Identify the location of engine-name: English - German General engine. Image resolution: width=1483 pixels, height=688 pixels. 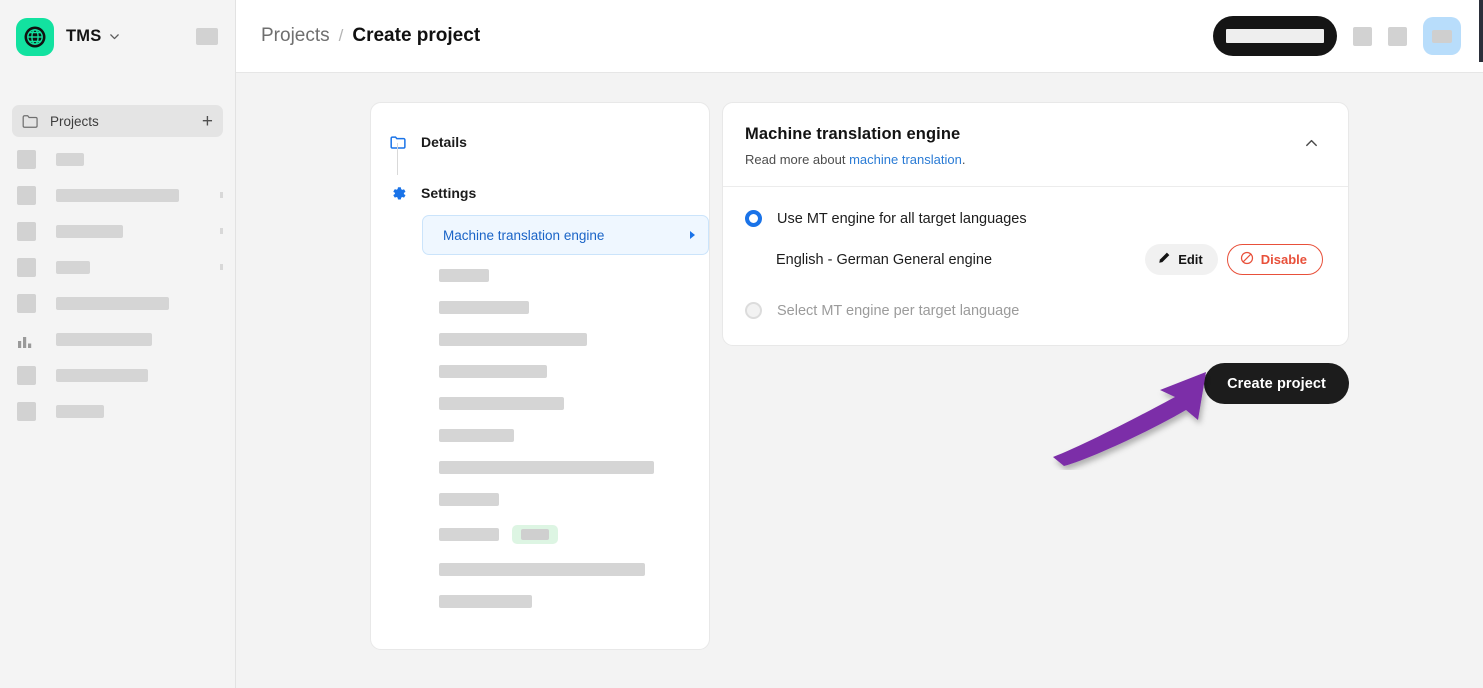
(884, 259).